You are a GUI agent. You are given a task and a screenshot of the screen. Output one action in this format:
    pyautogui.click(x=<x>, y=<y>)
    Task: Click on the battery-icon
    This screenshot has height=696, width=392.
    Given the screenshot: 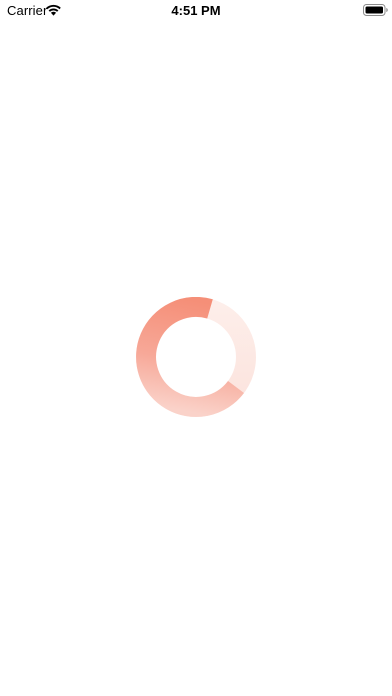 What is the action you would take?
    pyautogui.click(x=375, y=10)
    